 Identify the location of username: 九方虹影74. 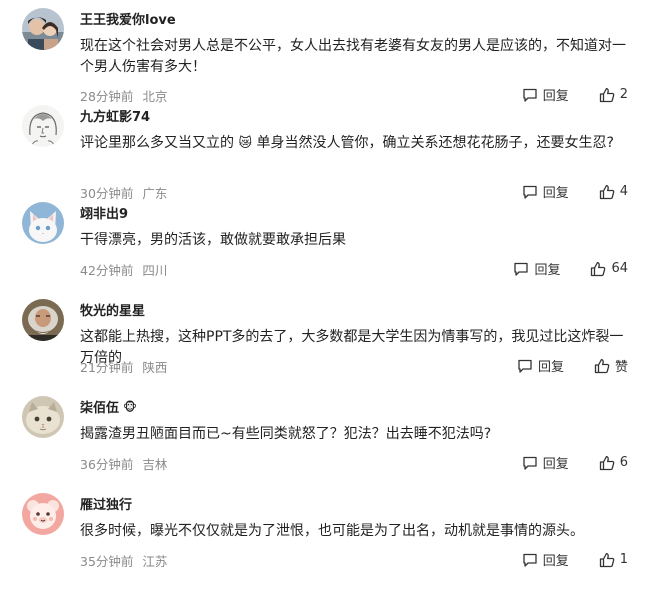
(115, 115).